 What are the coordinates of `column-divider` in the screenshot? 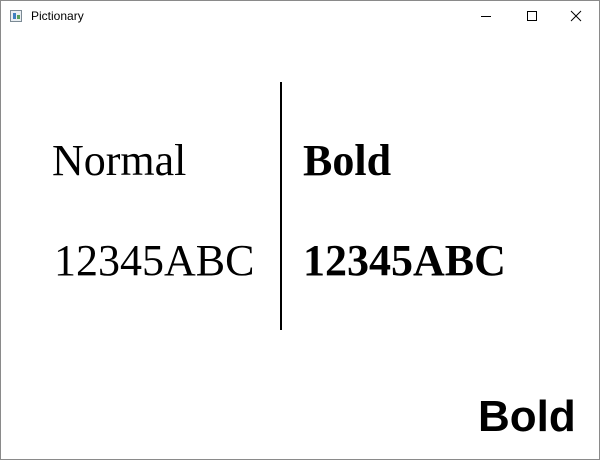 It's located at (281, 206).